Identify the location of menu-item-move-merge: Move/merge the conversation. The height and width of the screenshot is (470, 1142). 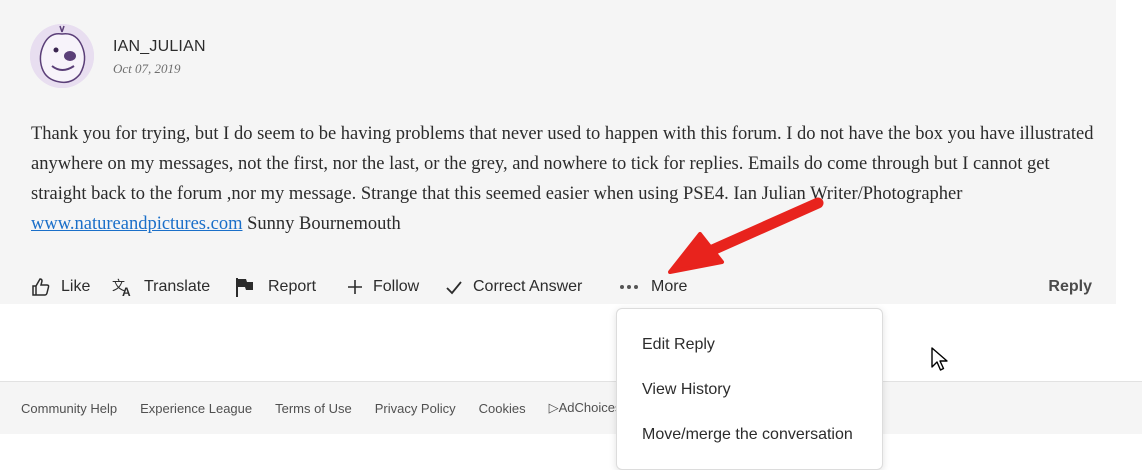
(747, 435).